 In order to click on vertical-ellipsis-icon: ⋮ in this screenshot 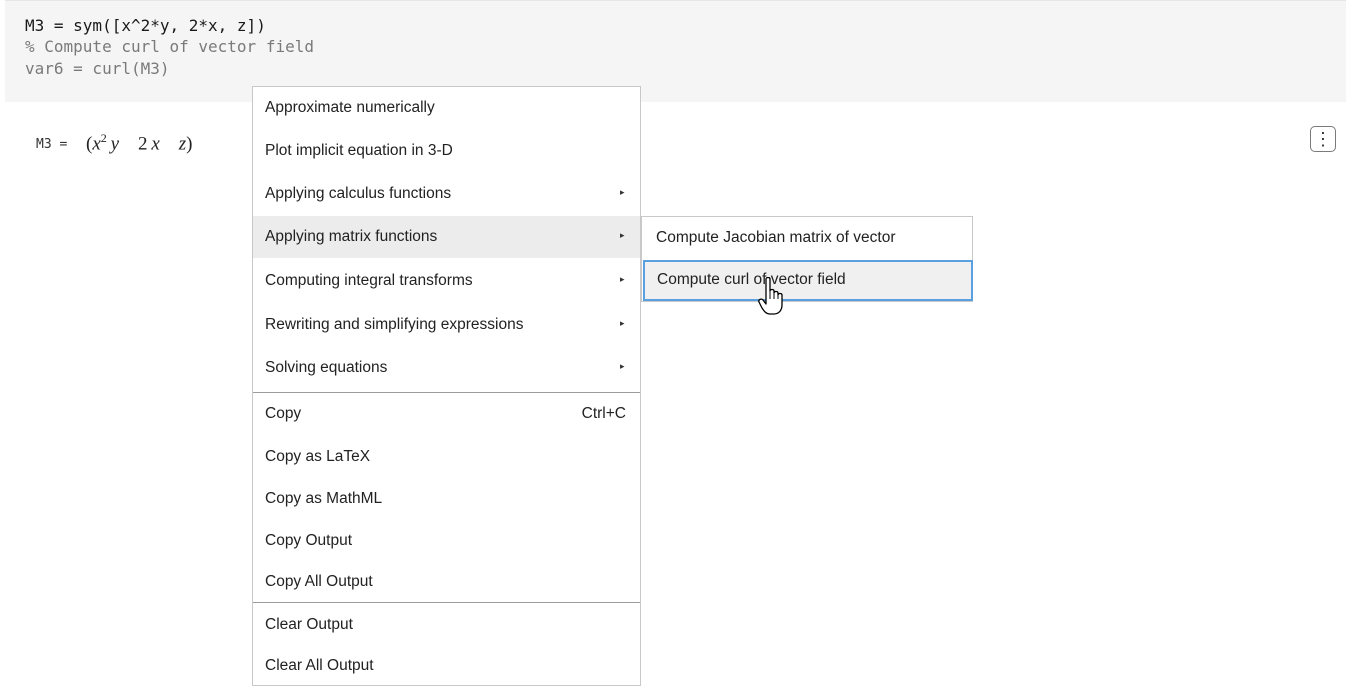, I will do `click(1323, 139)`.